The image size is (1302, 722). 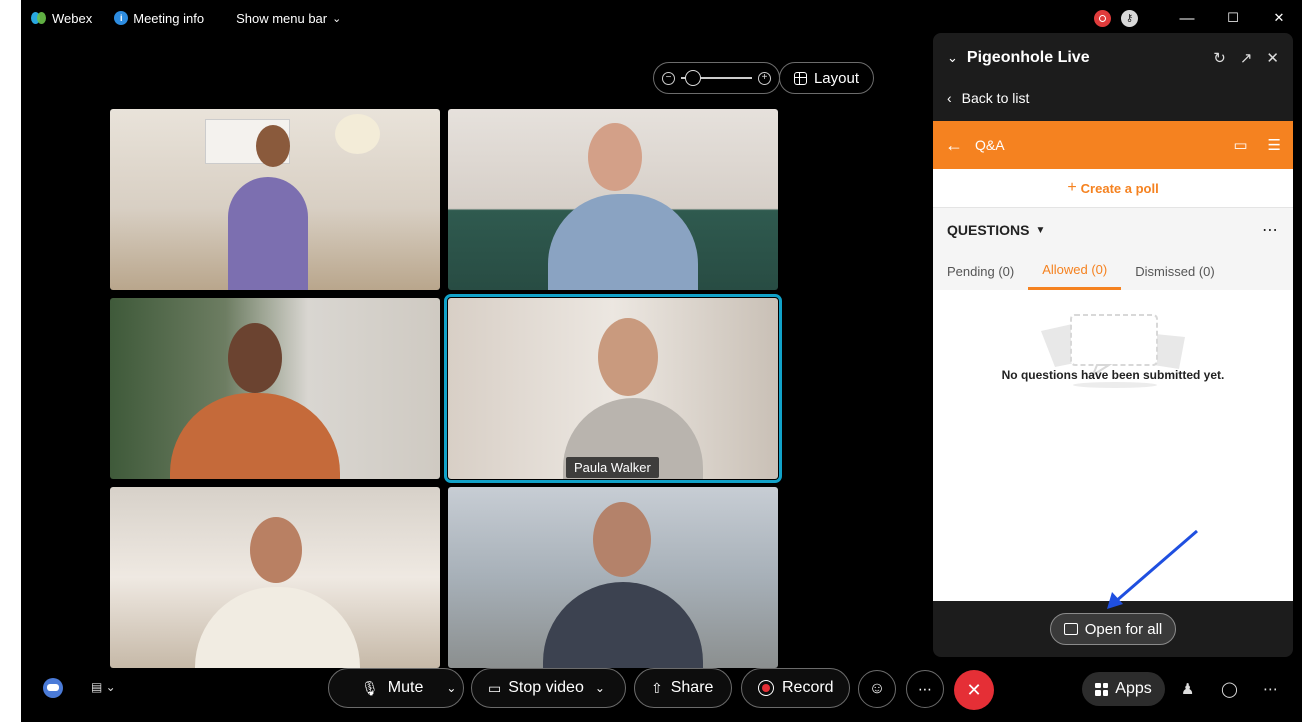 I want to click on more-panels-icon: ⋯, so click(x=1270, y=689).